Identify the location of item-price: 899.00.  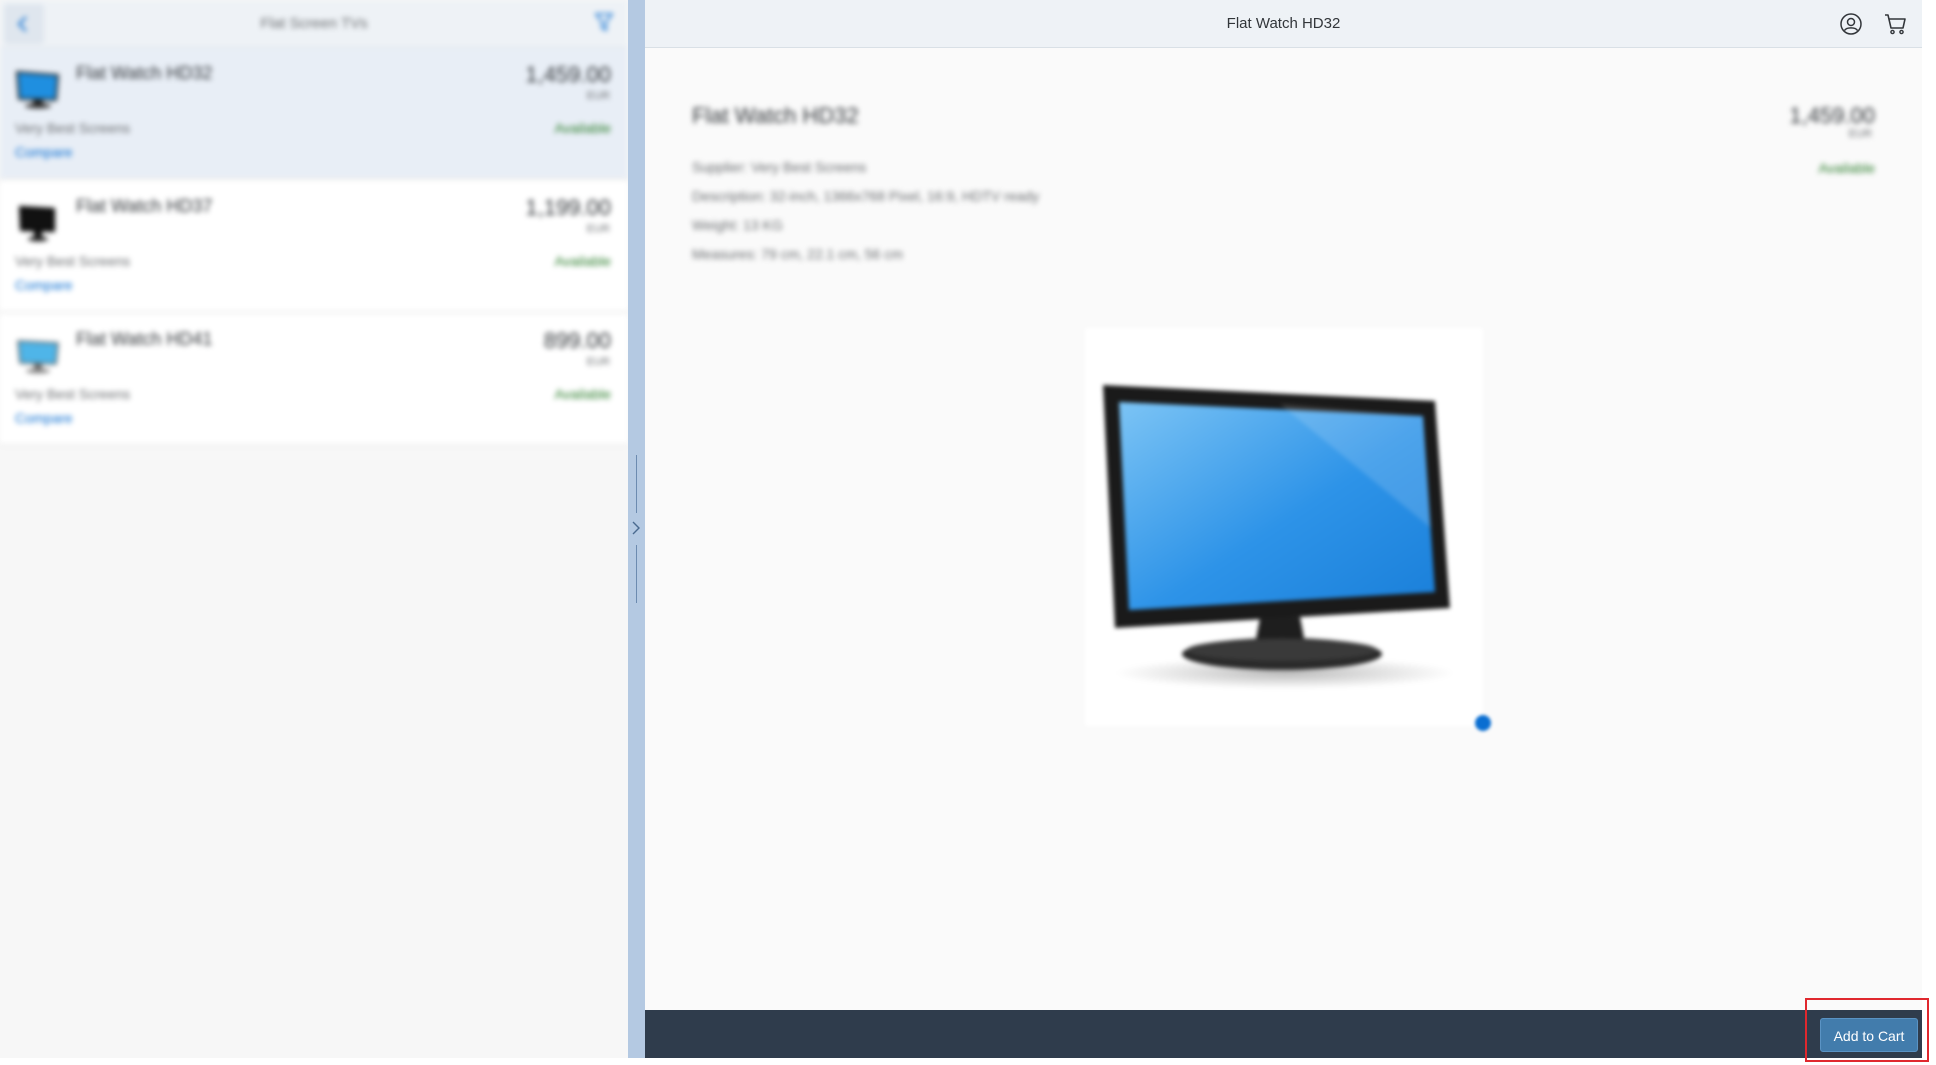
(577, 340).